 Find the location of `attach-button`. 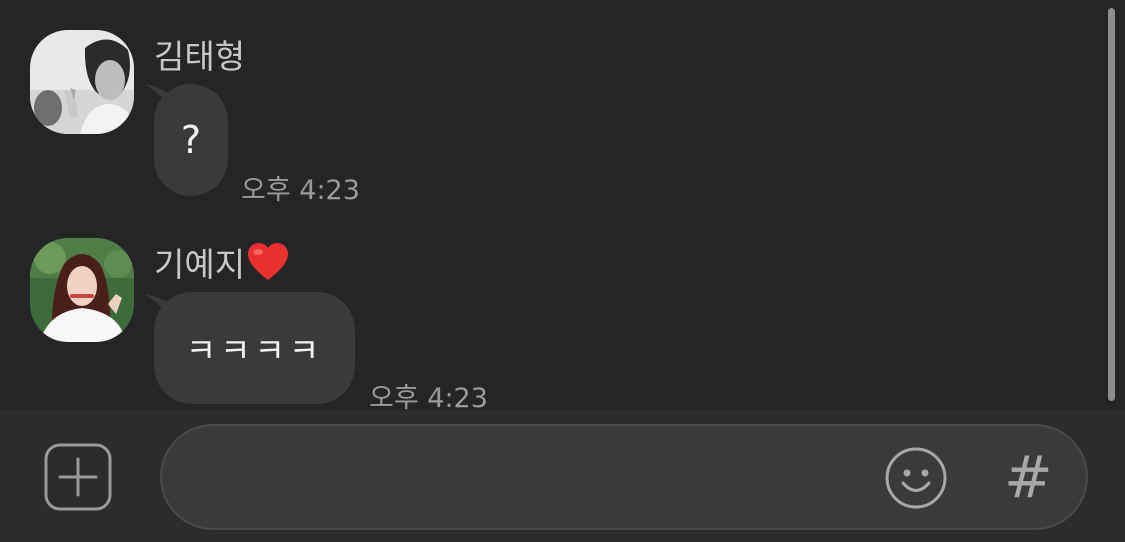

attach-button is located at coordinates (78, 477).